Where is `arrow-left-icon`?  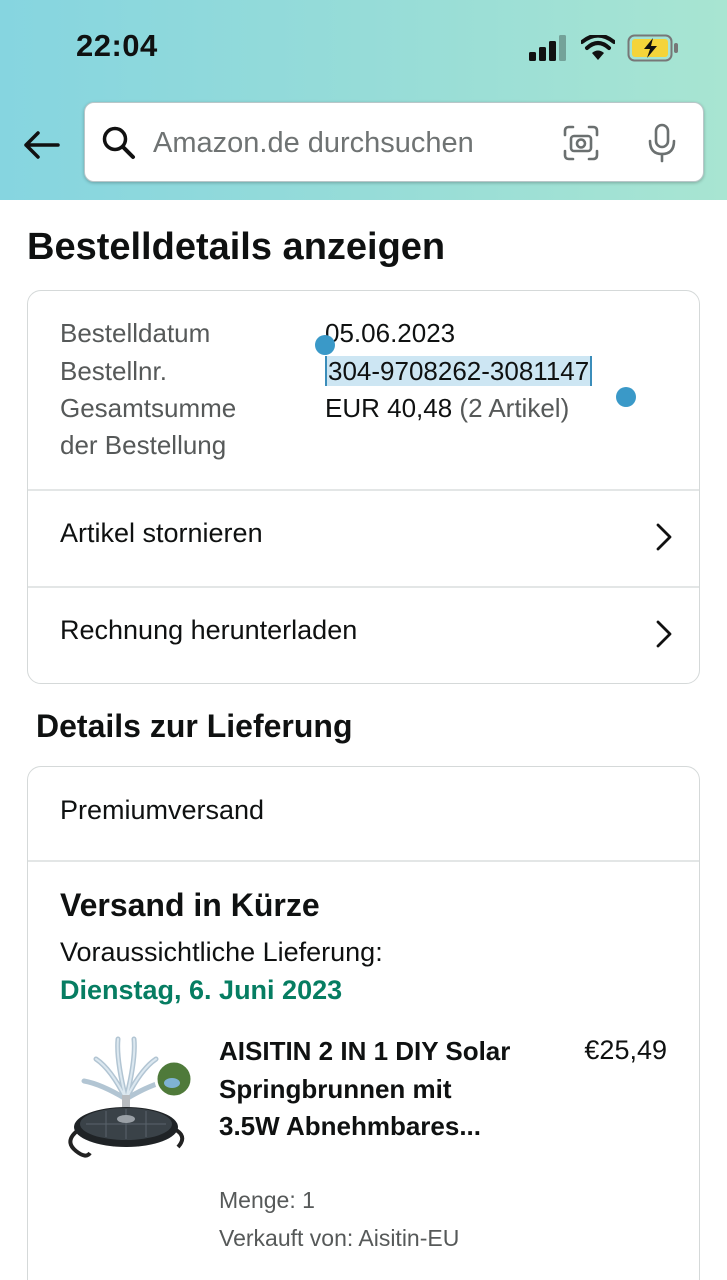 arrow-left-icon is located at coordinates (42, 145).